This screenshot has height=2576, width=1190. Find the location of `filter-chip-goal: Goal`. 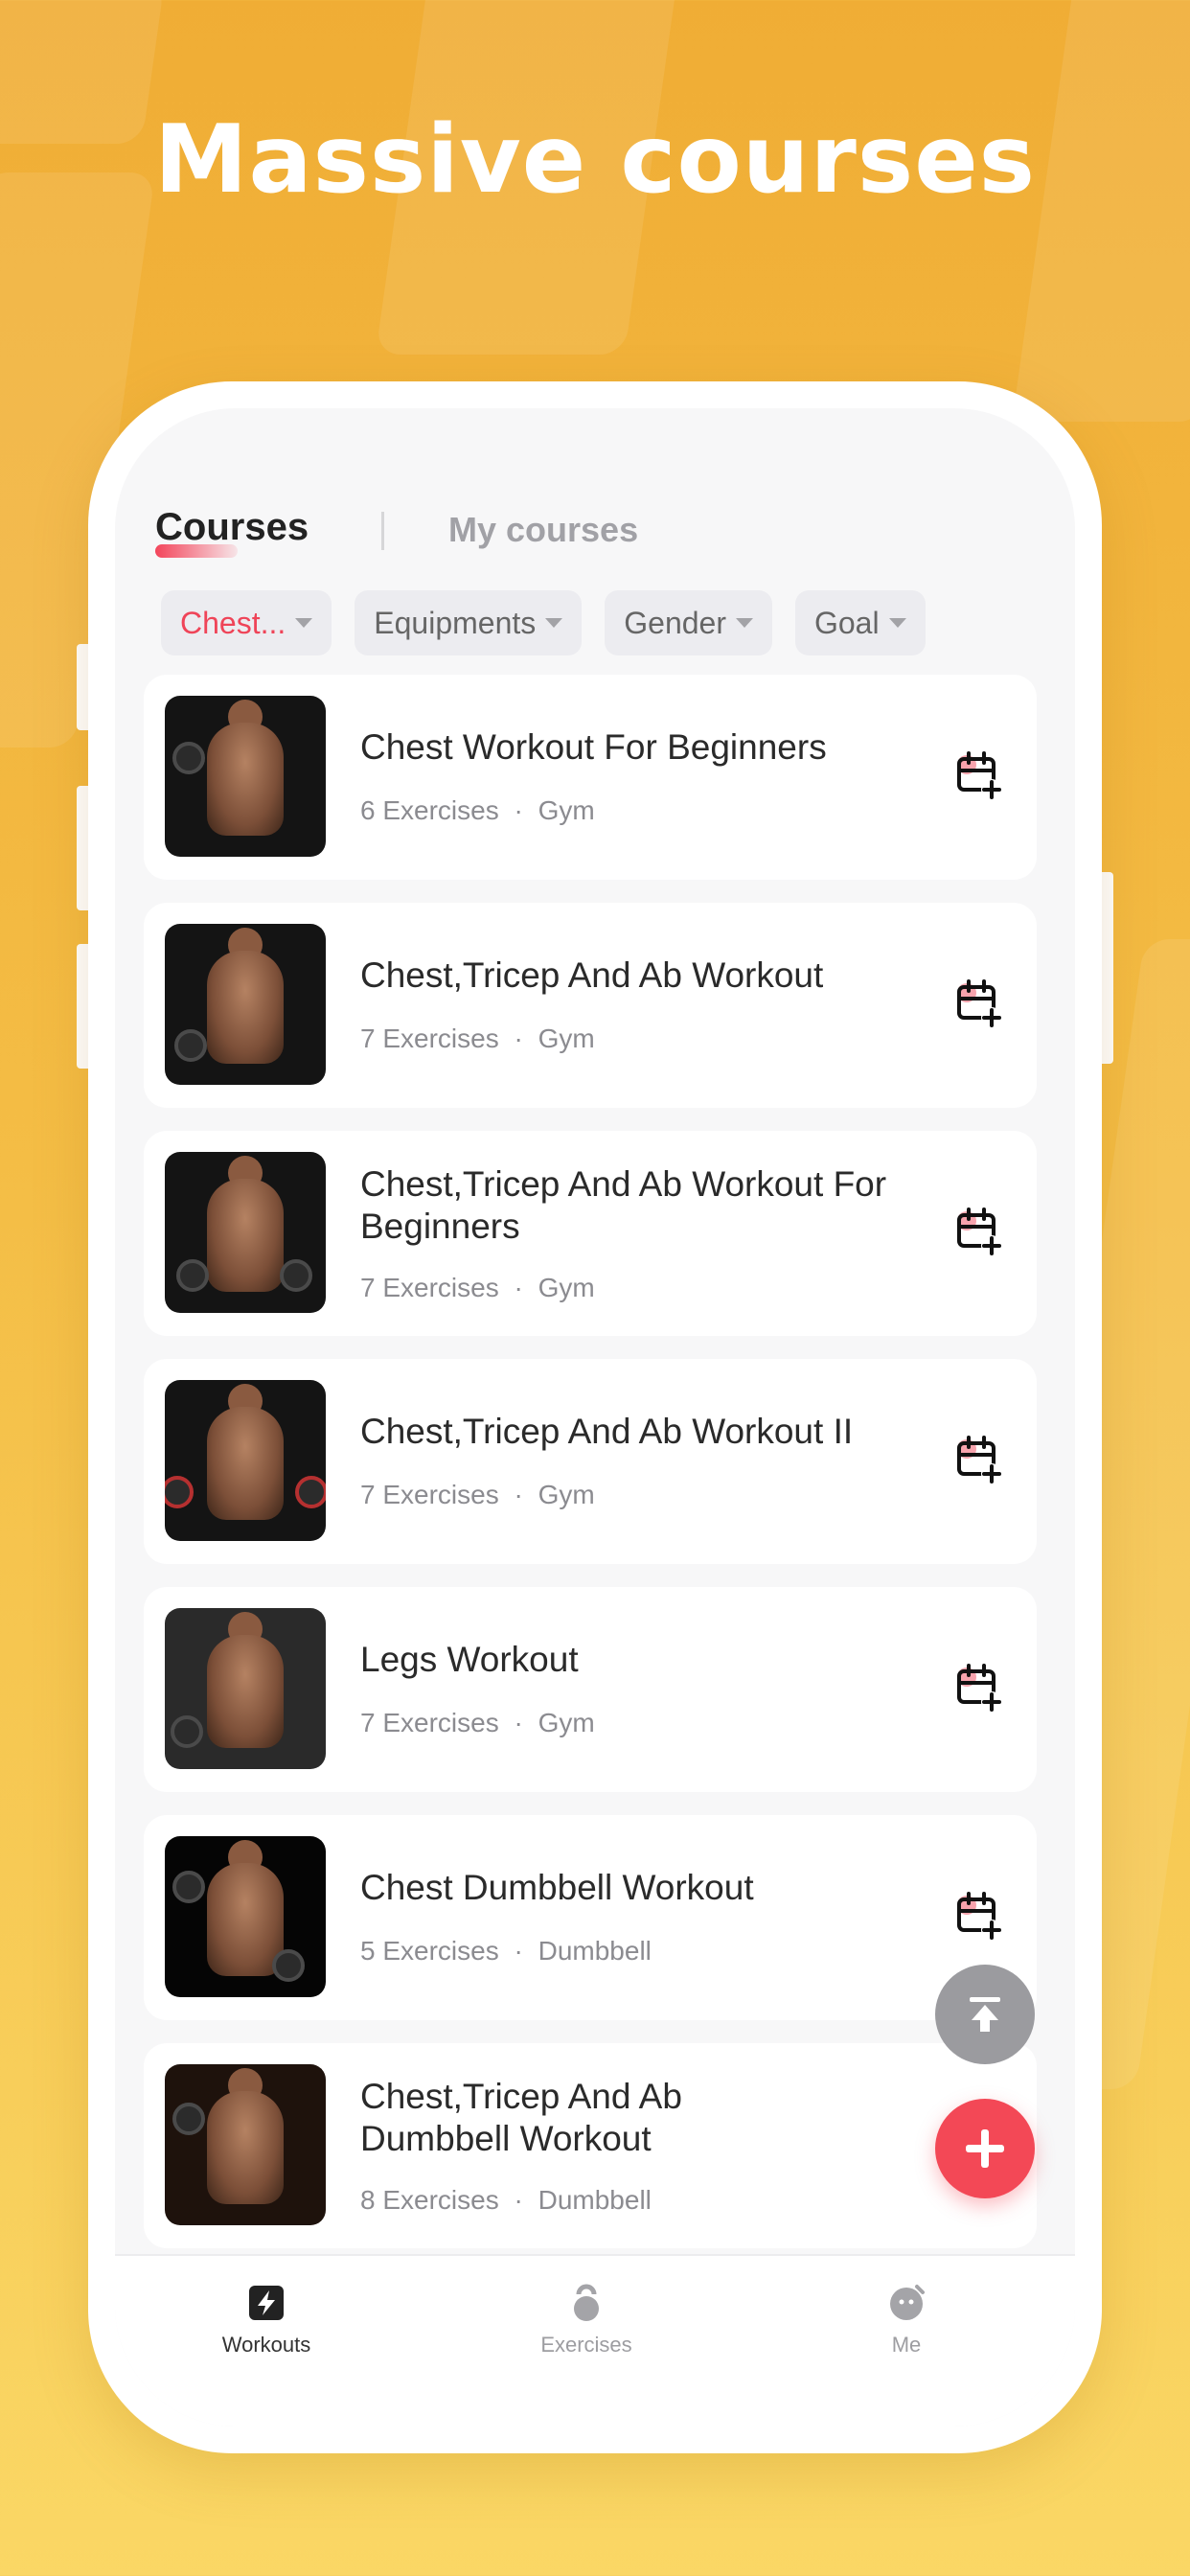

filter-chip-goal: Goal is located at coordinates (860, 623).